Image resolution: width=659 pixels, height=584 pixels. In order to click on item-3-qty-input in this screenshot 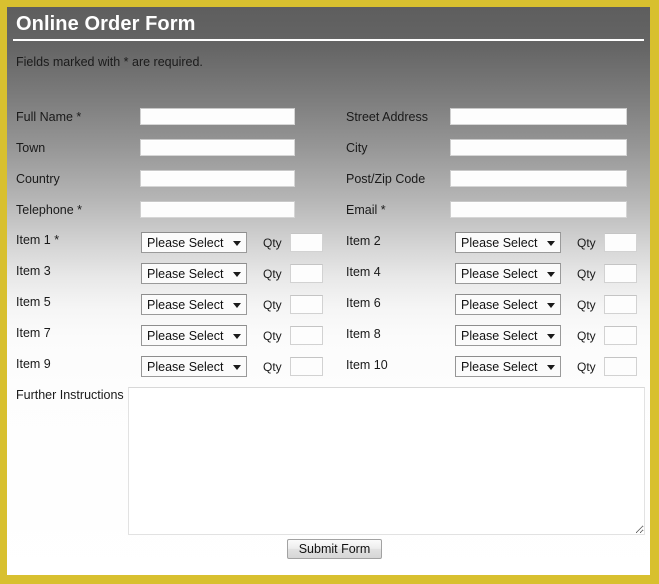, I will do `click(306, 273)`.